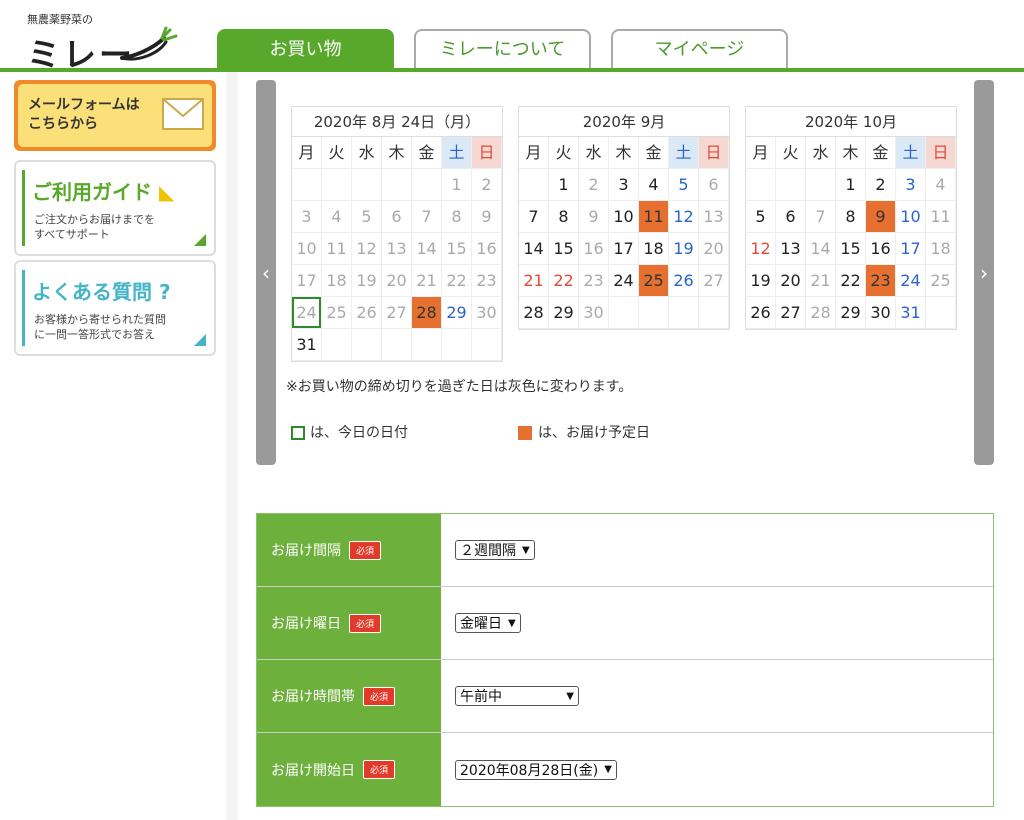 This screenshot has height=820, width=1024. I want to click on prev-month-button: ‹, so click(266, 272).